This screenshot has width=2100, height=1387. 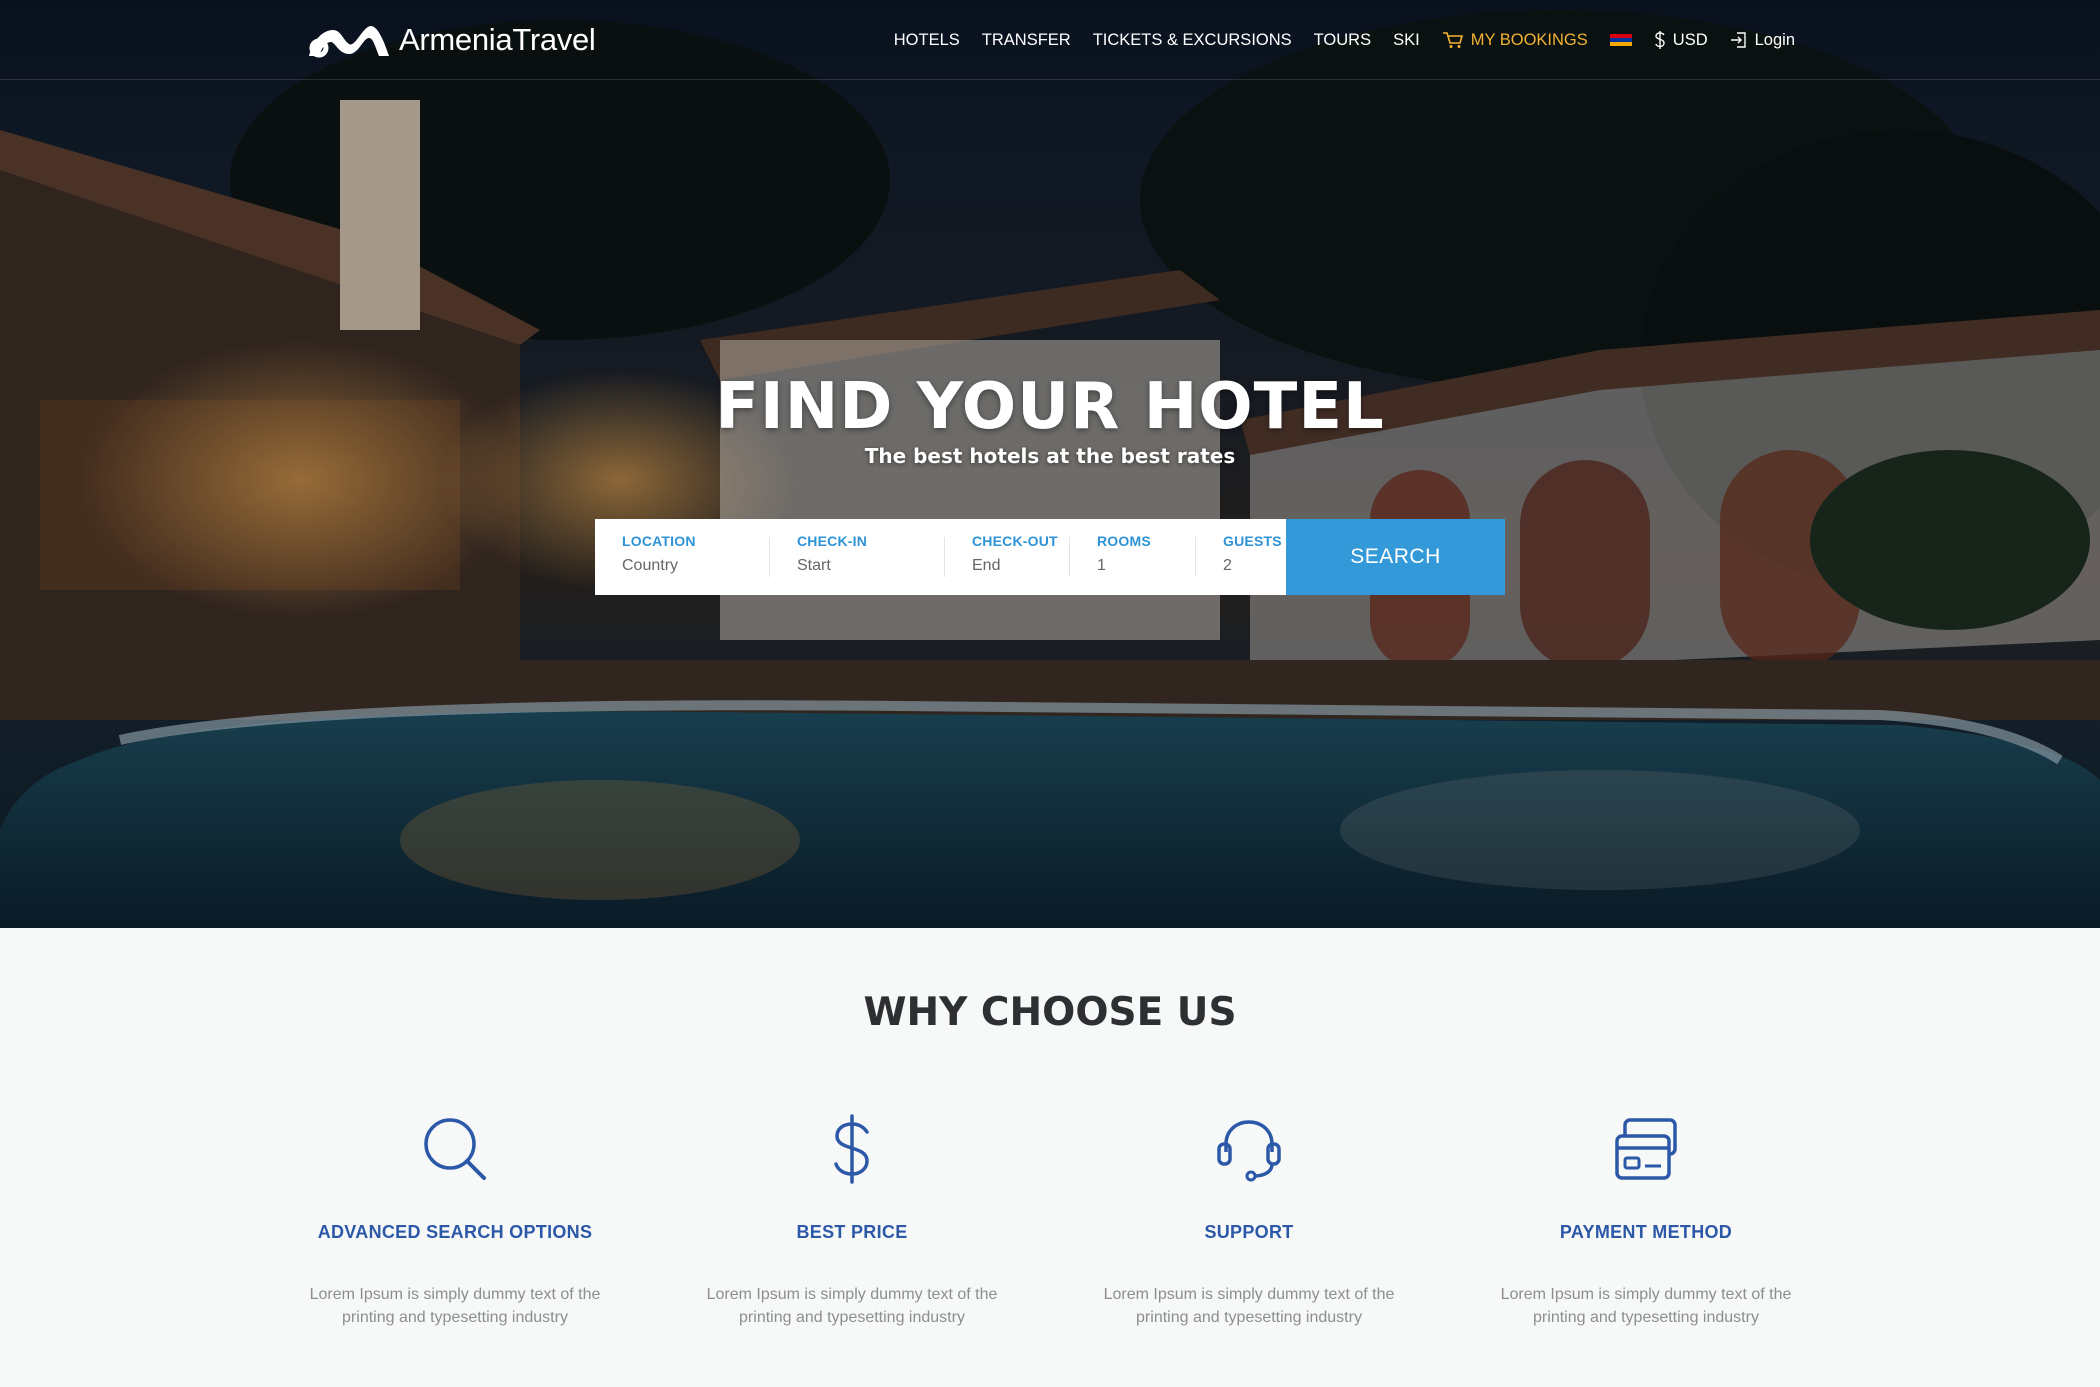 I want to click on login-link: Login, so click(x=1762, y=40).